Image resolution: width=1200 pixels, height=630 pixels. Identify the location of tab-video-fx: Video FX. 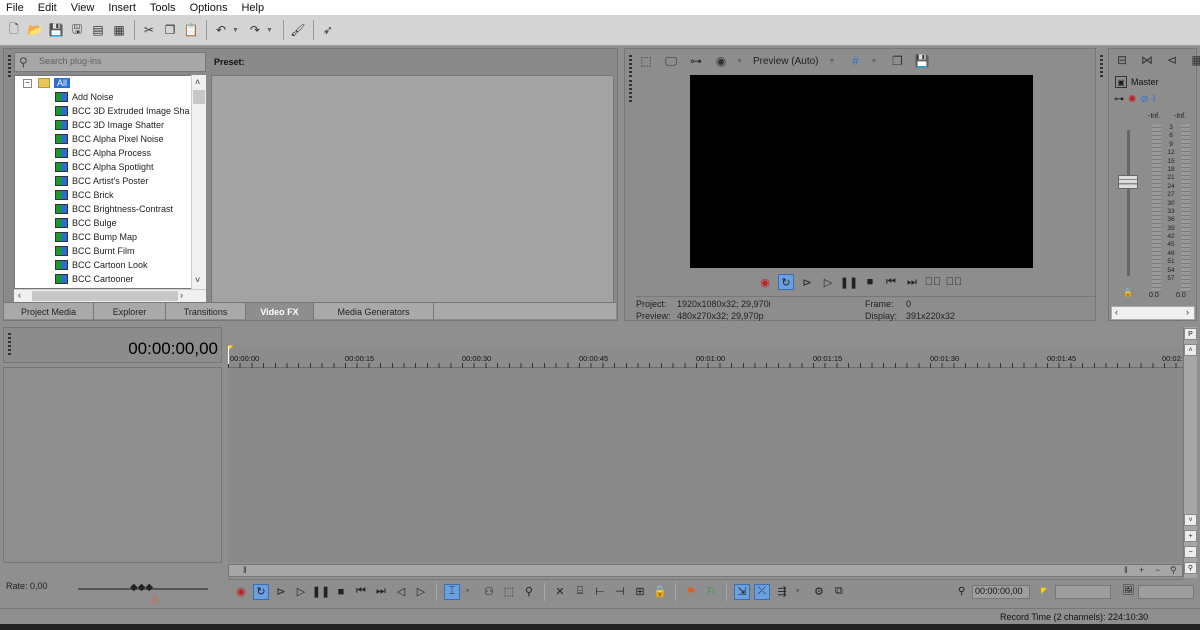
(280, 311).